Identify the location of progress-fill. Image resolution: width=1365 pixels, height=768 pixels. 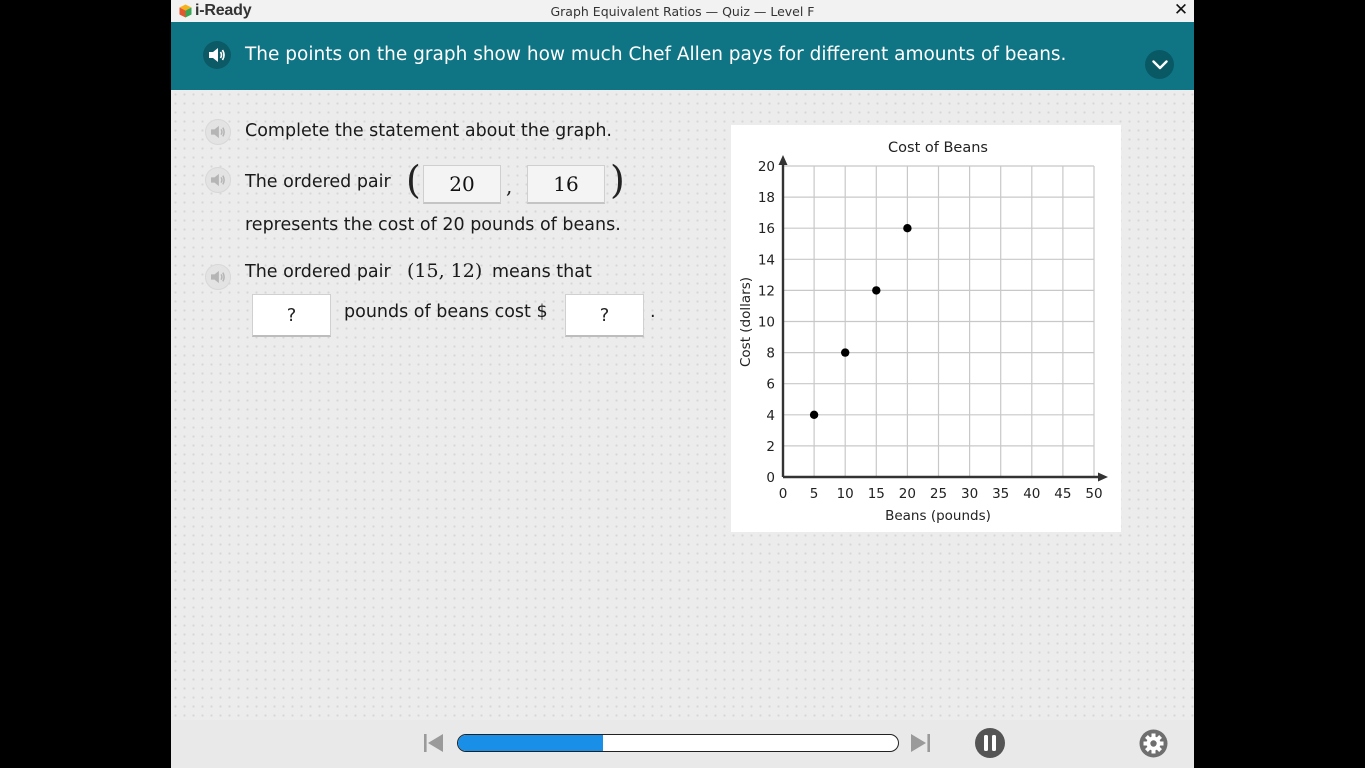
(531, 743).